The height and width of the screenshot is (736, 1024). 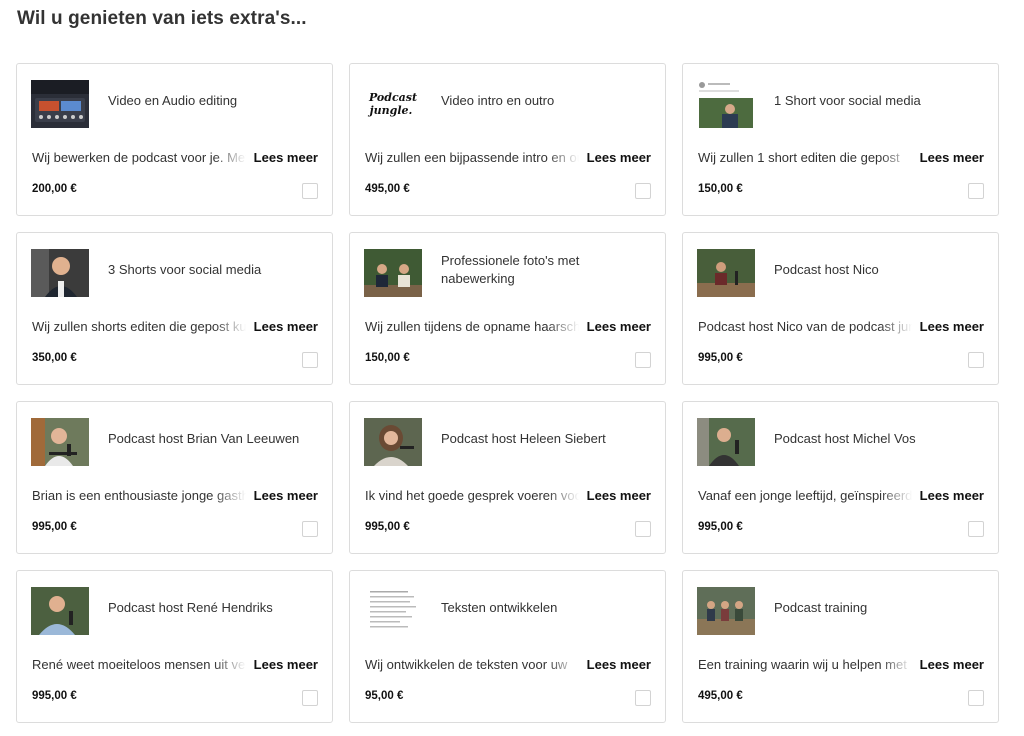 I want to click on card-description: Wij ontwikkelen de teksten voor uw, so click(x=466, y=664).